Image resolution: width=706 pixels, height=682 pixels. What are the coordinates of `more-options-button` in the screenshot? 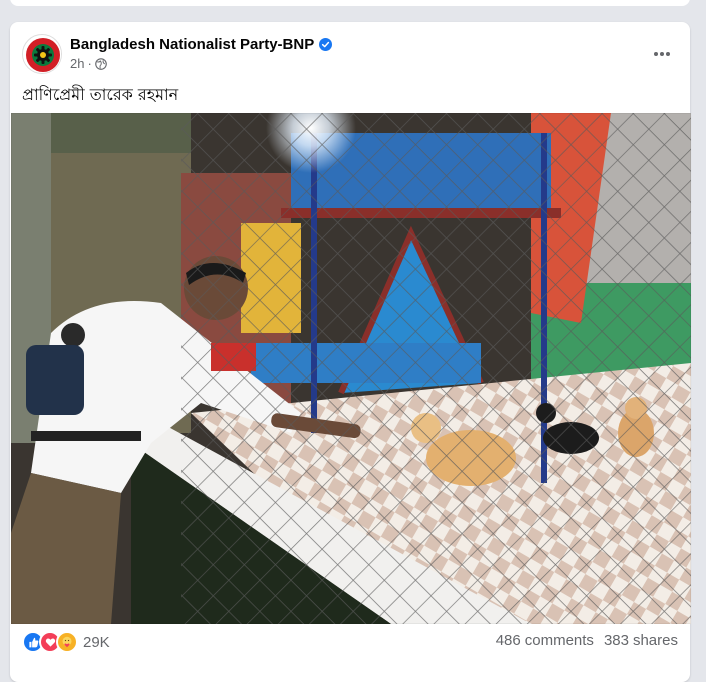 It's located at (662, 54).